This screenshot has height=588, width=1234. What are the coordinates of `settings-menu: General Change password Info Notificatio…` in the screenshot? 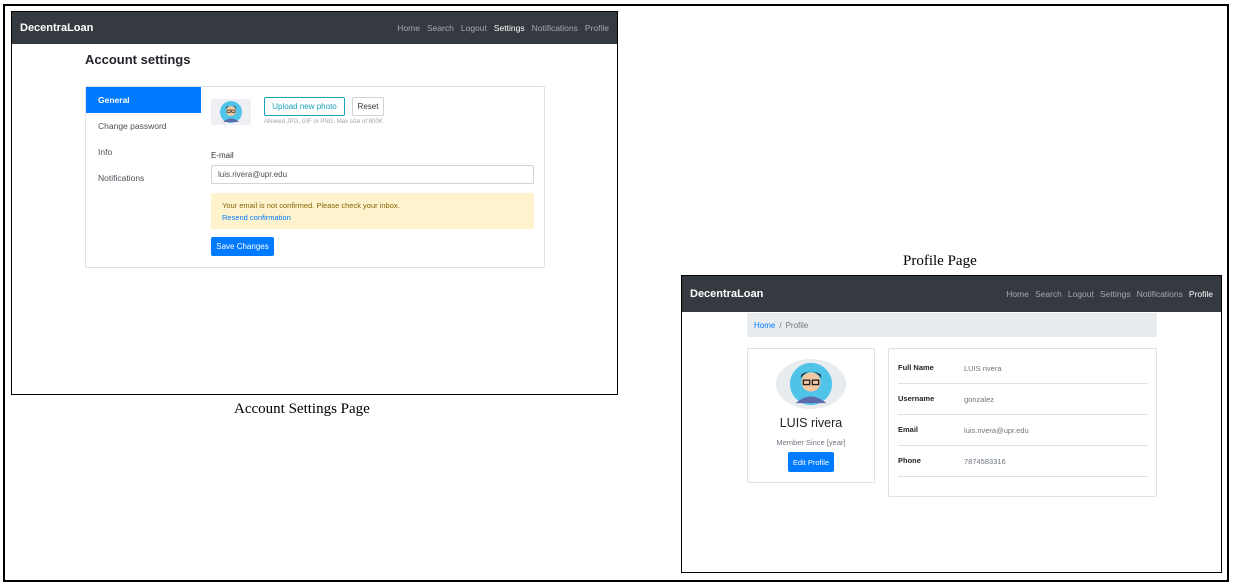 It's located at (143, 177).